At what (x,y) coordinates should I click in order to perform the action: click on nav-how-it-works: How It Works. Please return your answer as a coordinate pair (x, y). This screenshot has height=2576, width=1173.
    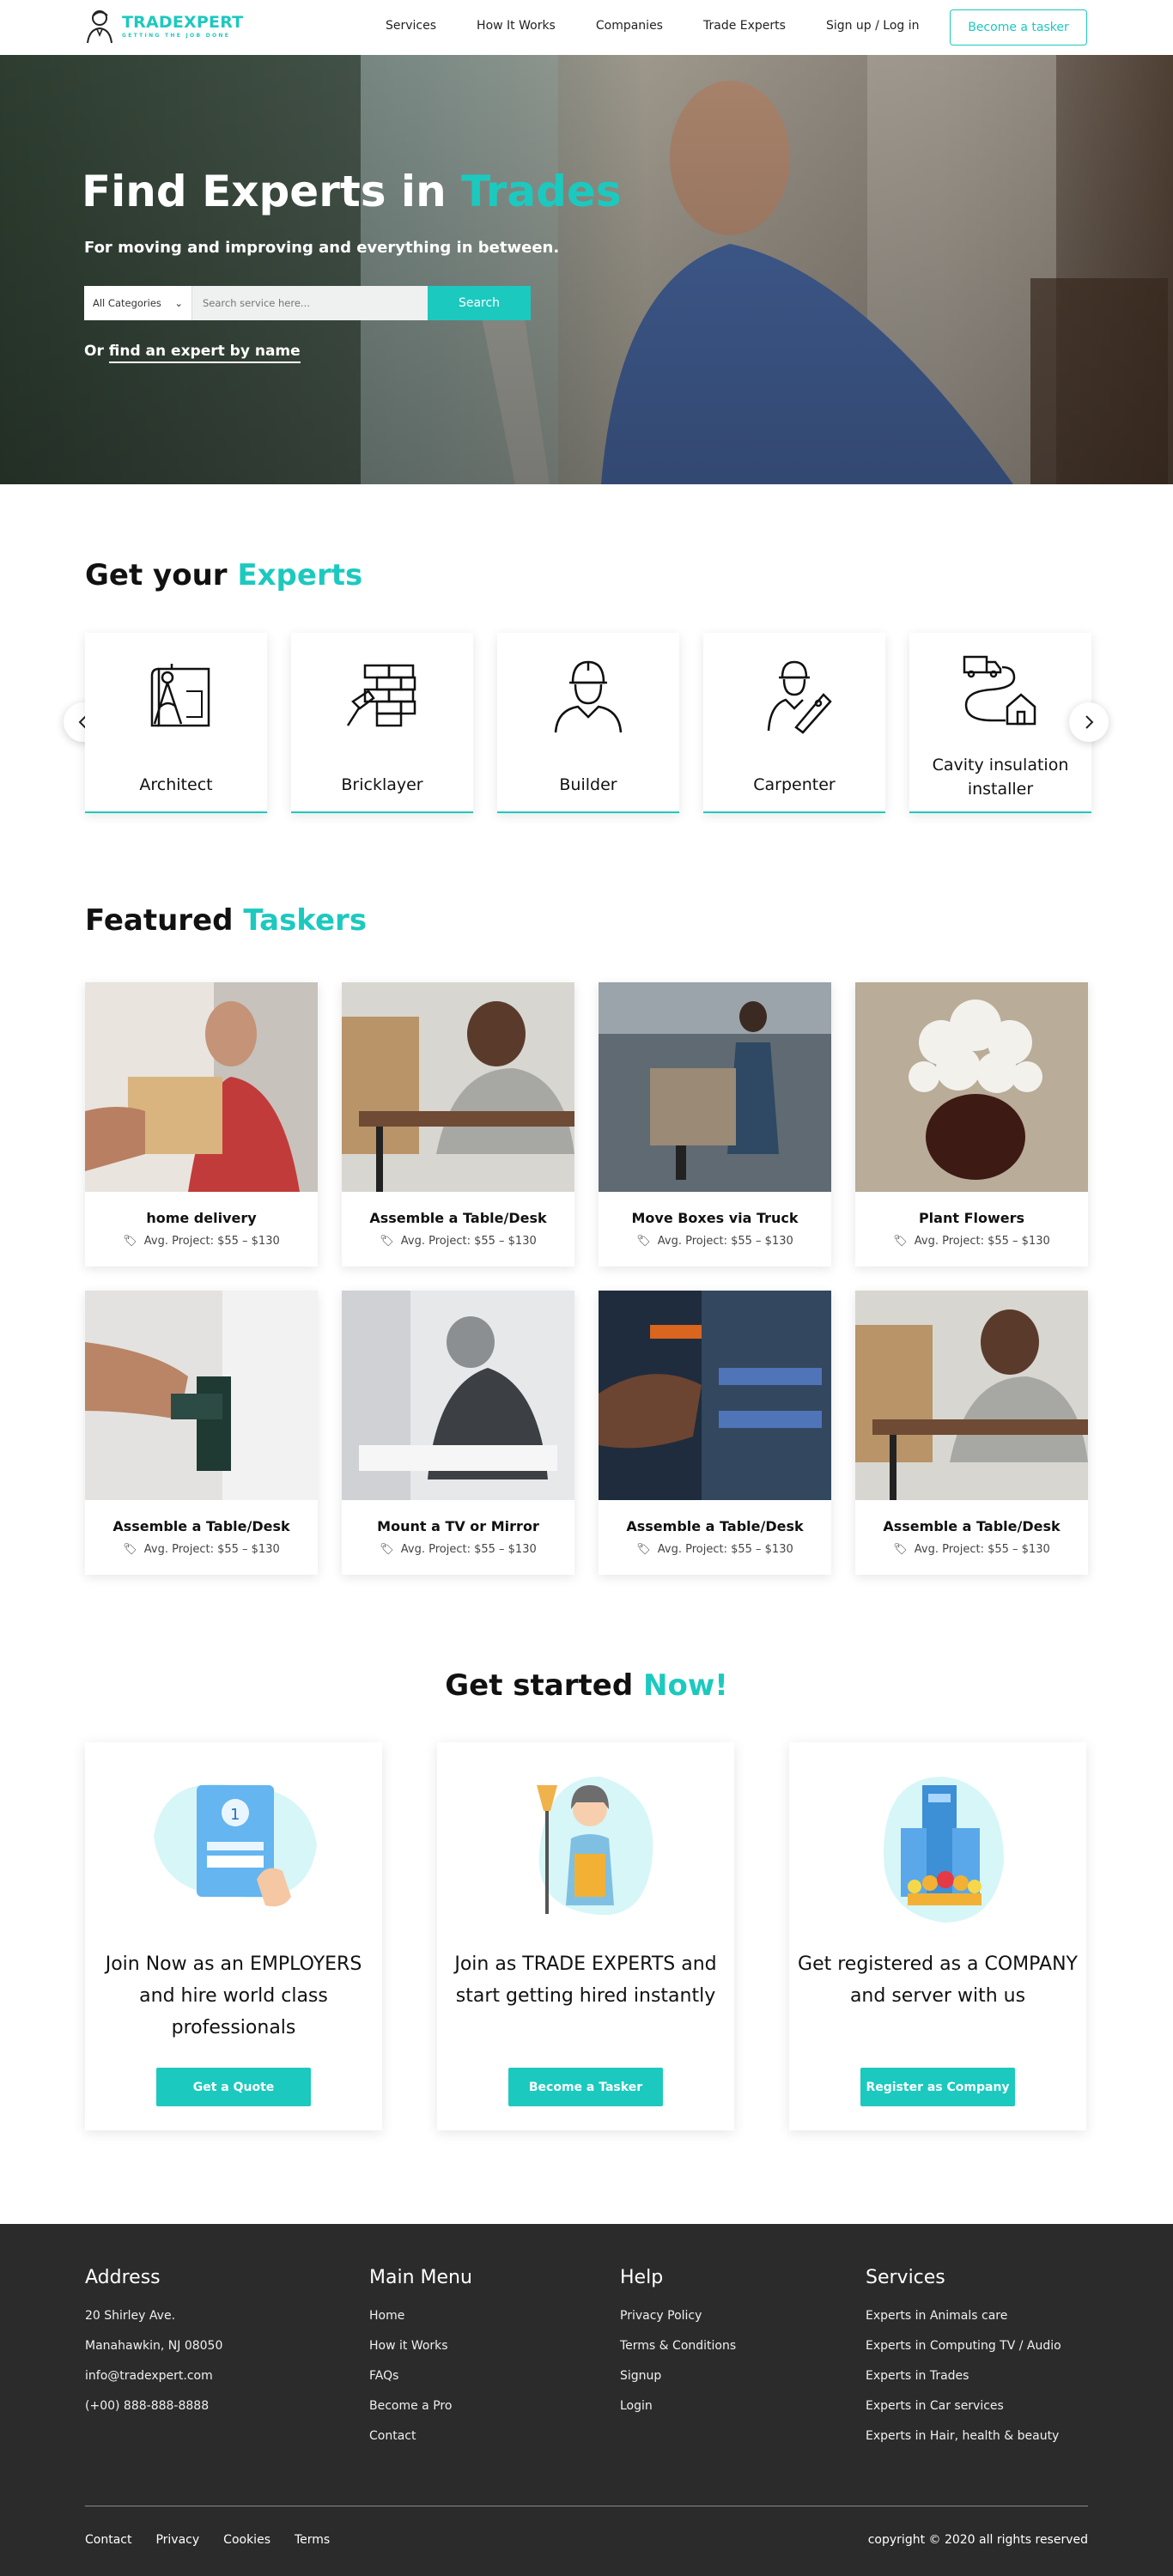
    Looking at the image, I should click on (516, 26).